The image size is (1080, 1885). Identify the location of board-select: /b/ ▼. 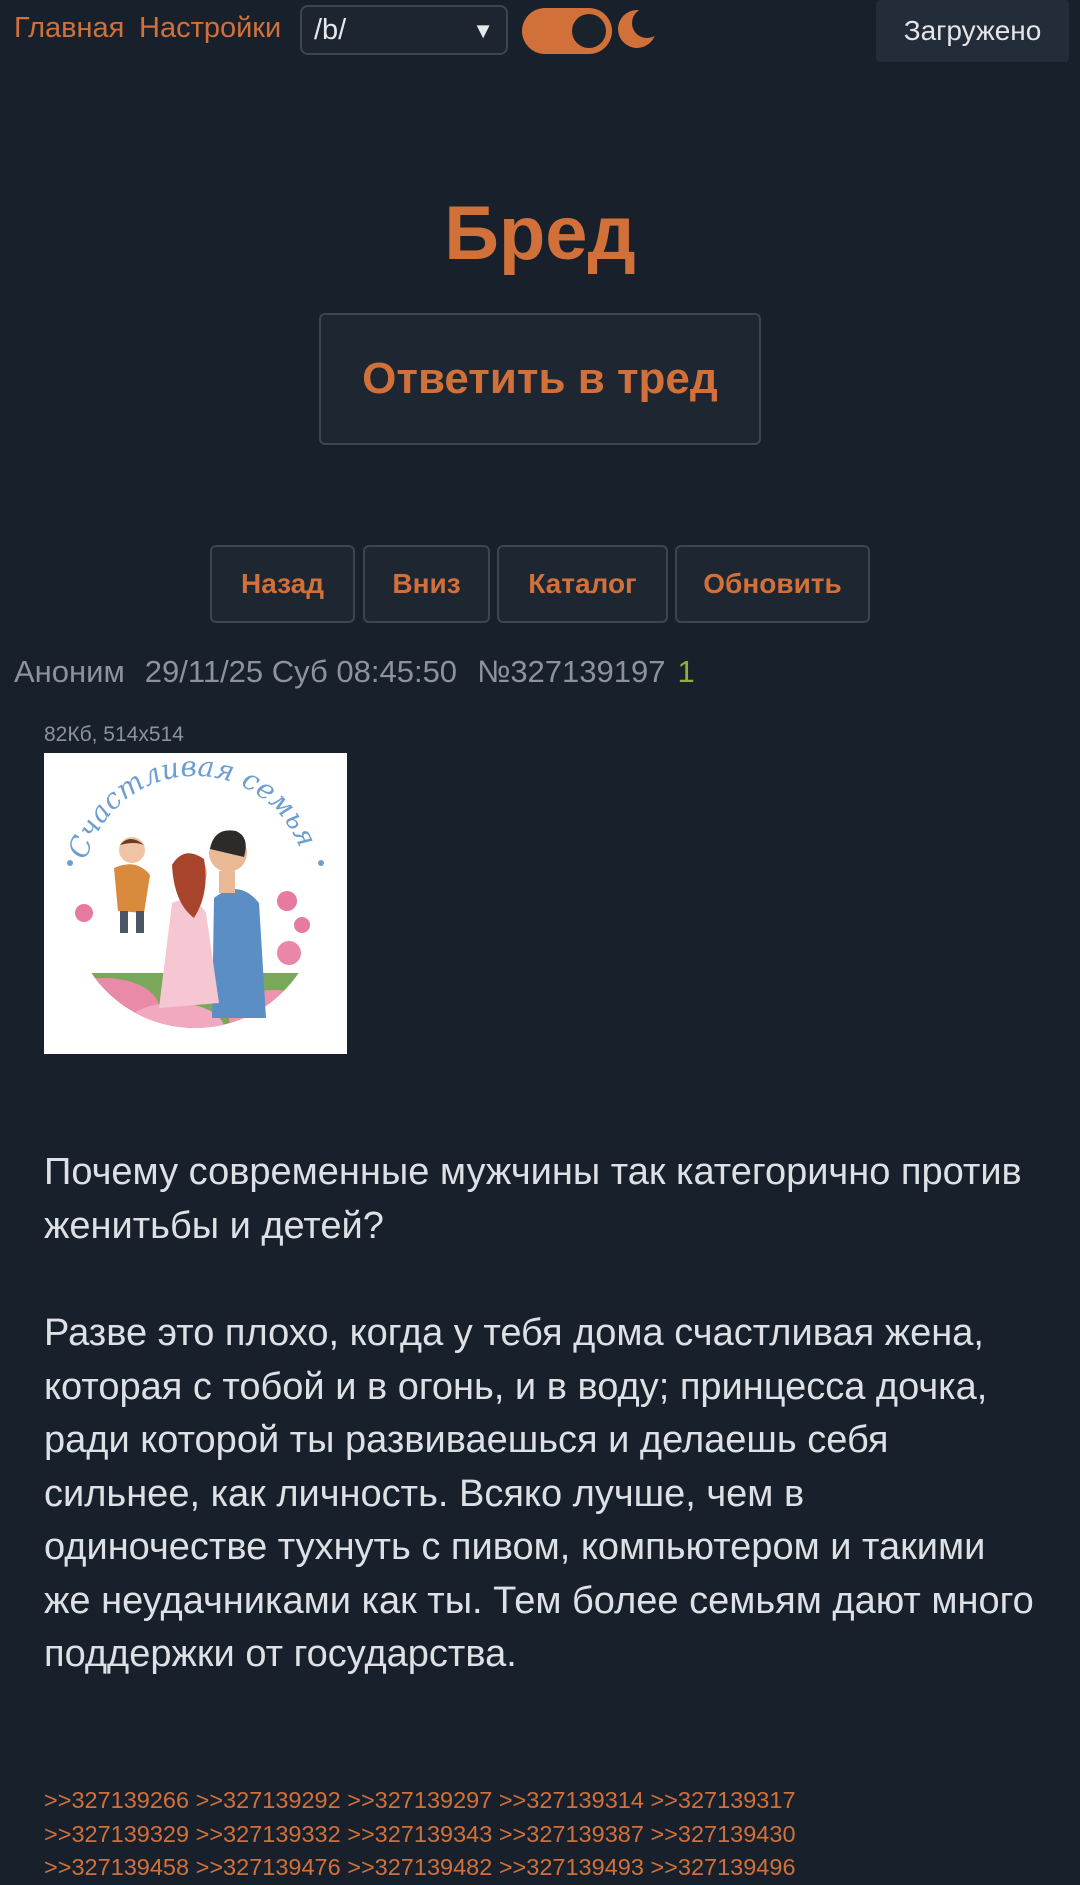
(404, 30).